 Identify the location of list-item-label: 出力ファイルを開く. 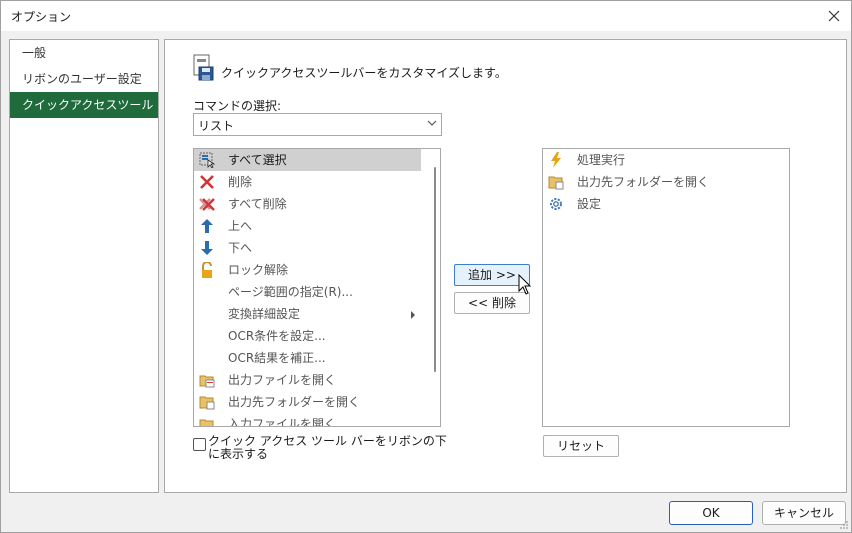
(282, 380).